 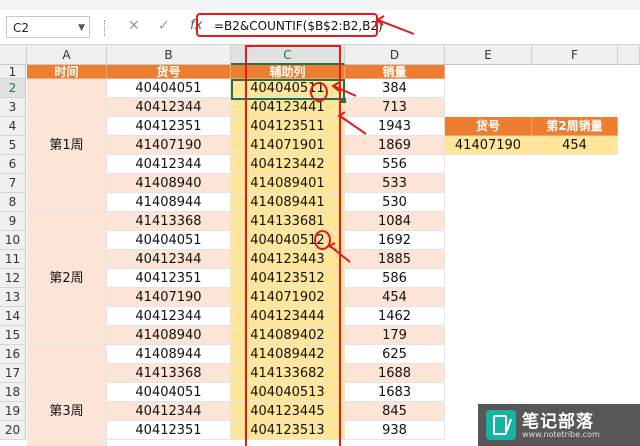 I want to click on lookup-item-value: 41407190, so click(x=488, y=145).